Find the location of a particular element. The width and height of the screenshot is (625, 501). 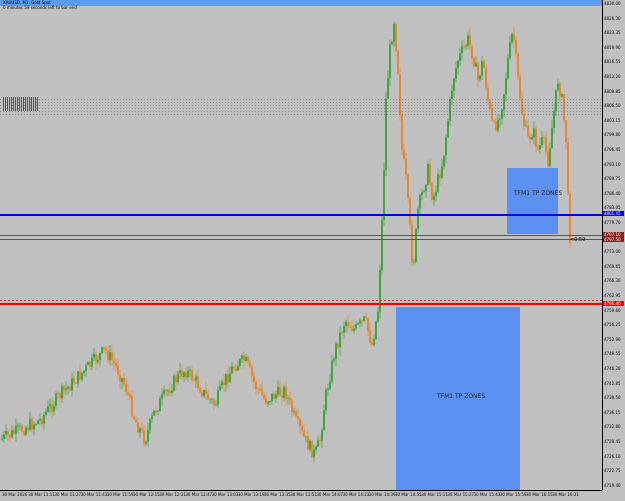

price-axis-label: 4762.95 is located at coordinates (612, 295).